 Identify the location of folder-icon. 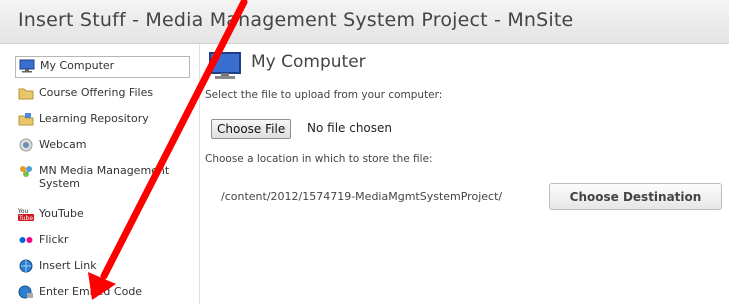
(26, 93).